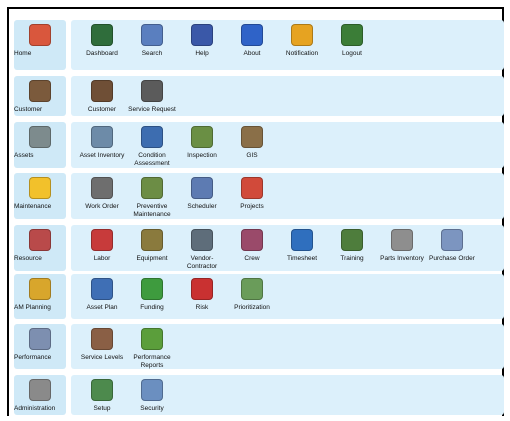 The width and height of the screenshot is (510, 421). I want to click on menu-item-service-levels: Service Levels, so click(102, 343).